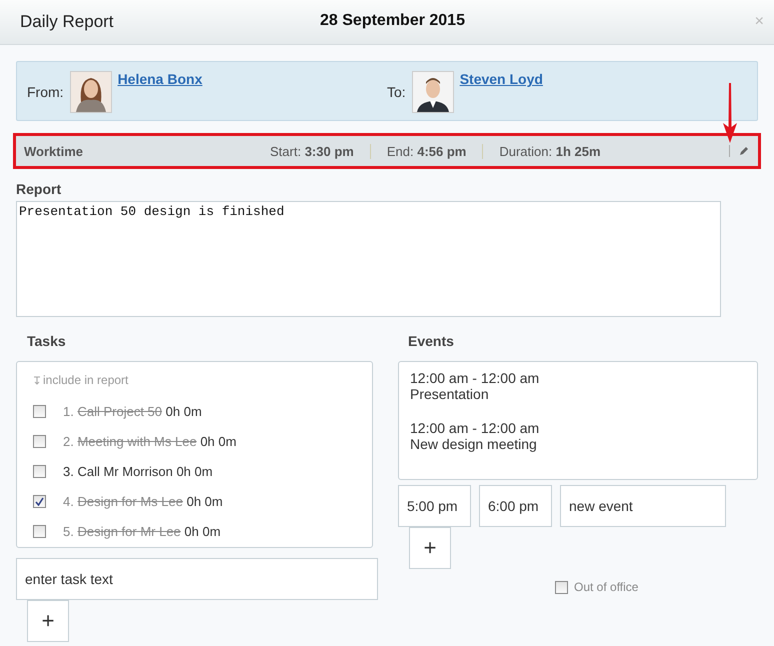  What do you see at coordinates (160, 79) in the screenshot?
I see `sender-link: Helena Bonx` at bounding box center [160, 79].